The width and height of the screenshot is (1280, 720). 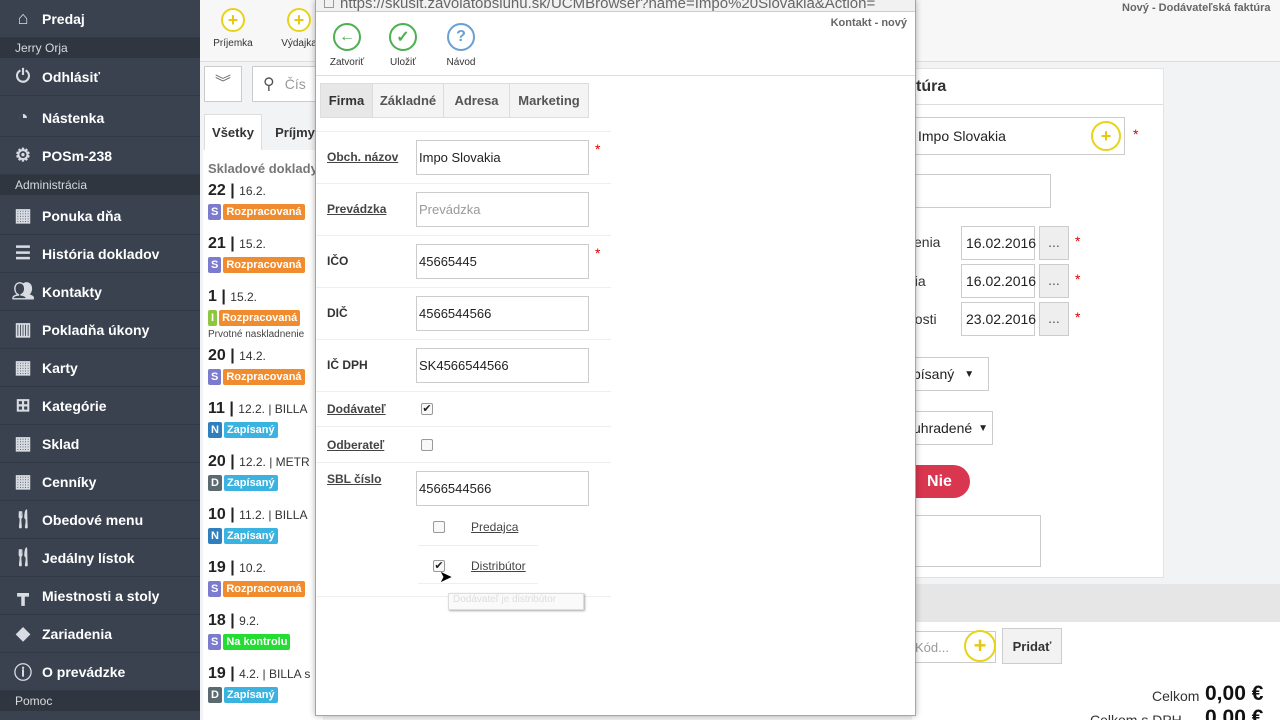 I want to click on prijemka-button: + Príjemka, so click(x=233, y=28).